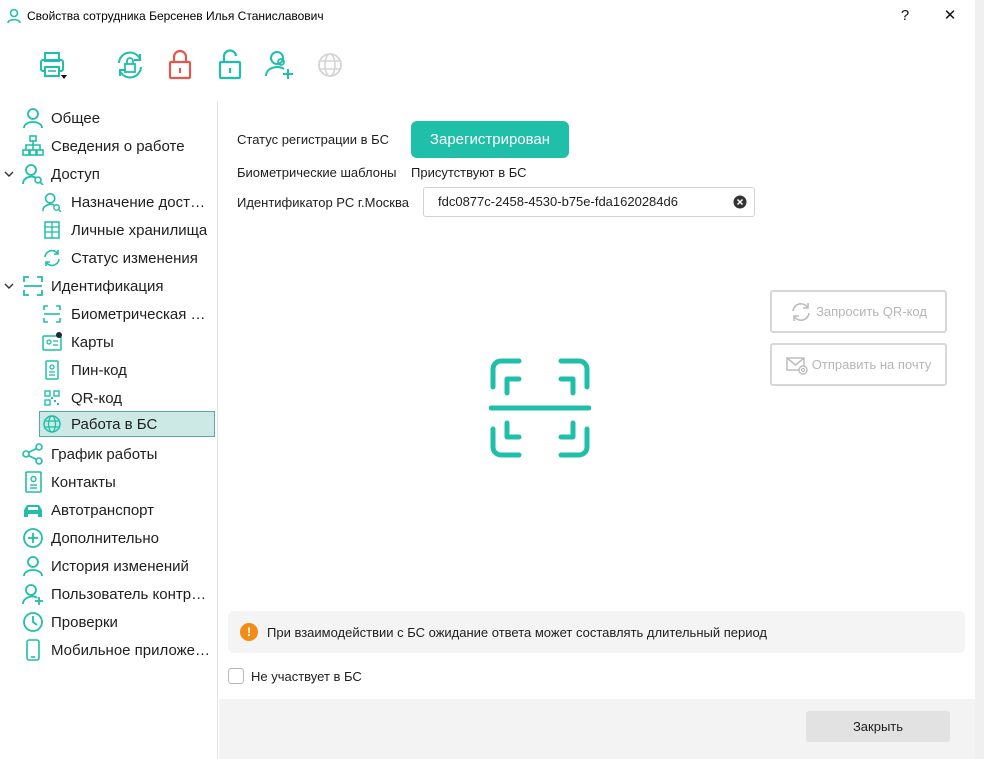 This screenshot has width=984, height=759. Describe the element at coordinates (99, 370) in the screenshot. I see `sidebar-item-label: Пин-код` at that location.